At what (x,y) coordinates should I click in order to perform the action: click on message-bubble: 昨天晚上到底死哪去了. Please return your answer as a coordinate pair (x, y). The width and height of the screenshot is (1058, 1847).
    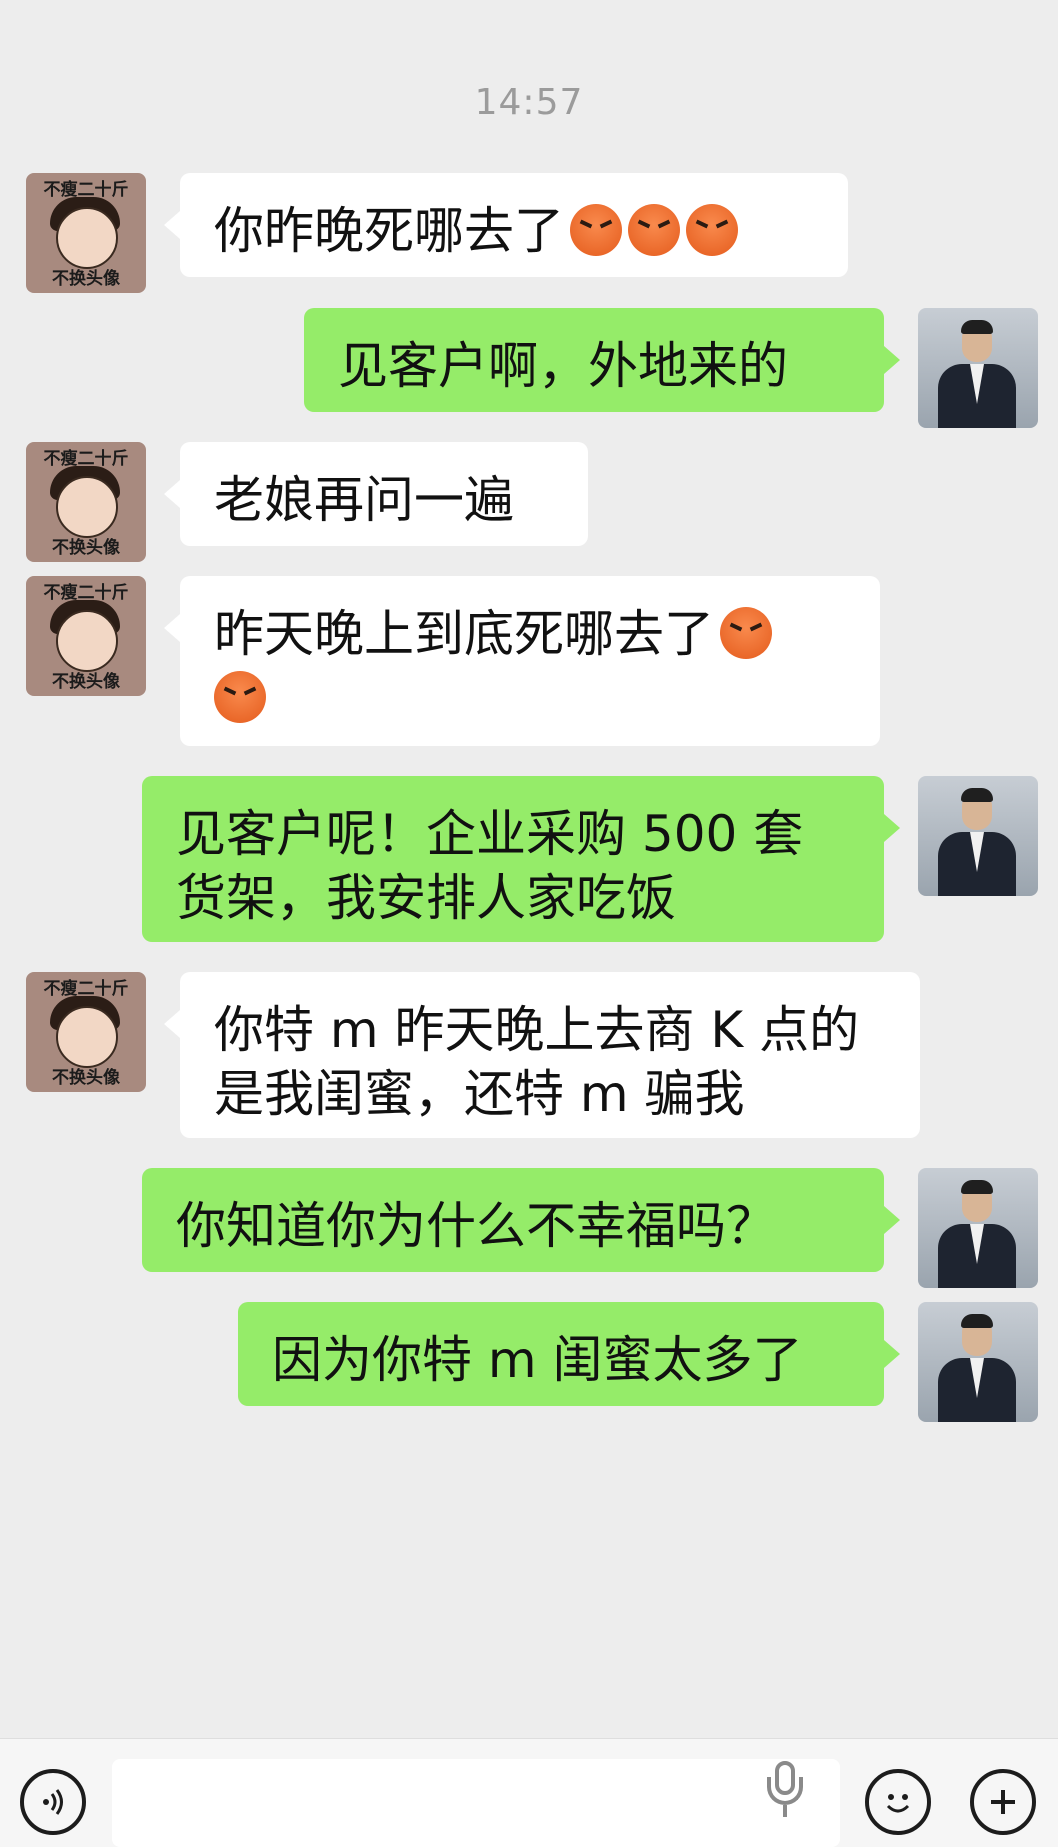
    Looking at the image, I should click on (522, 661).